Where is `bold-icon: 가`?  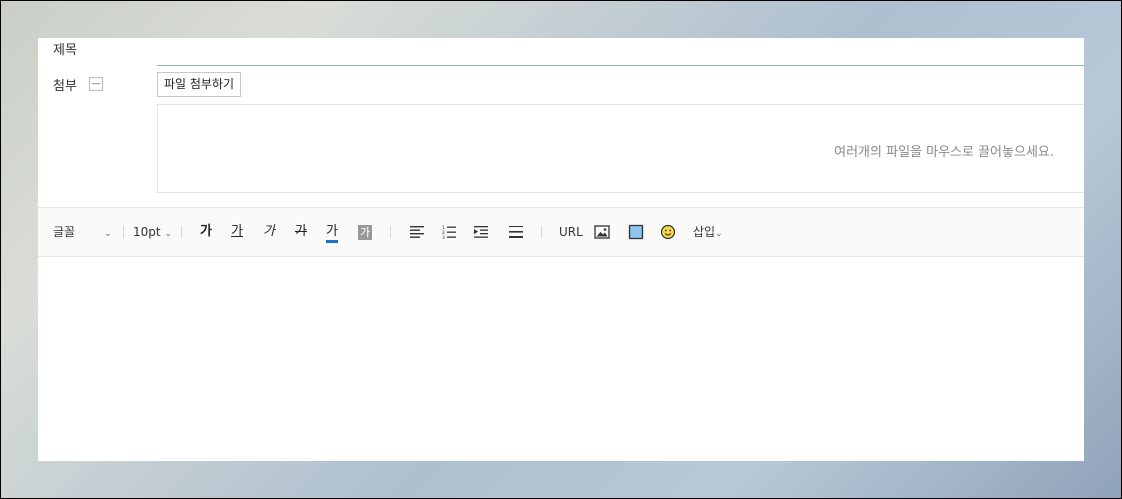
bold-icon: 가 is located at coordinates (206, 231).